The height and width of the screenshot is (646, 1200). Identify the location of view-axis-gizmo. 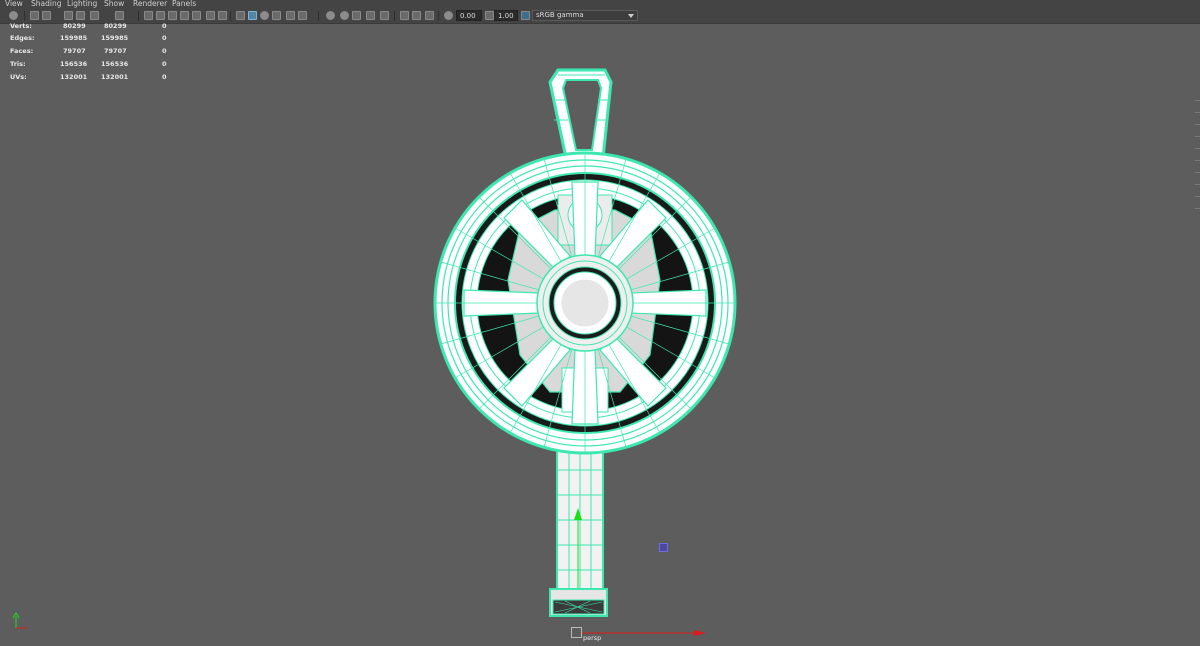
(19, 620).